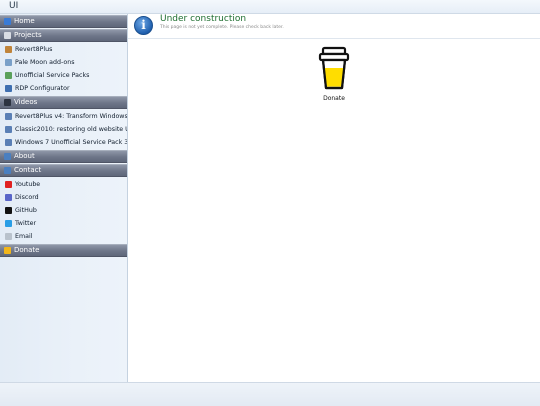 This screenshot has height=406, width=540. What do you see at coordinates (63, 49) in the screenshot?
I see `sidebar-item: Revert8Plus` at bounding box center [63, 49].